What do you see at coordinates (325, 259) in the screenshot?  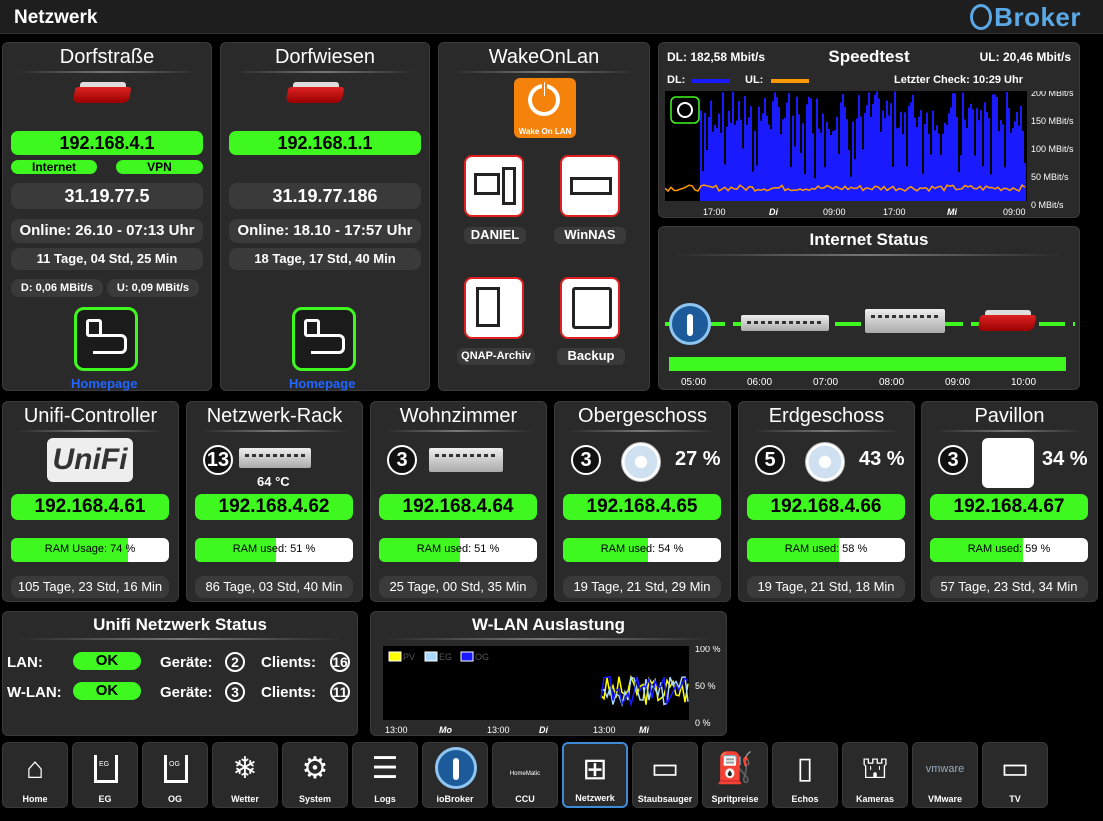 I see `uptime: 18 Tage, 17 Std, 40 Min` at bounding box center [325, 259].